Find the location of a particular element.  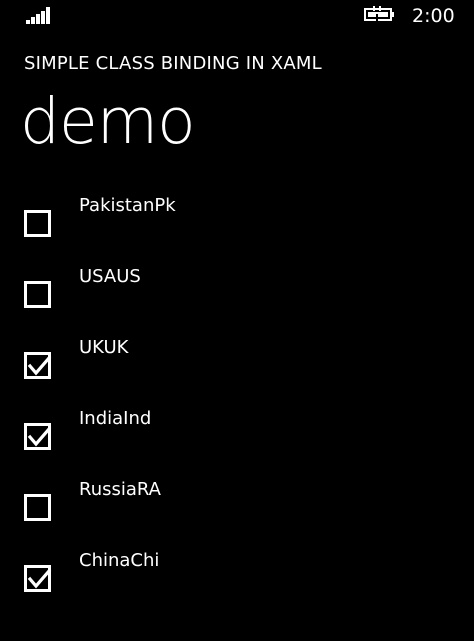

checkbox-label: PakistanPk is located at coordinates (127, 205).